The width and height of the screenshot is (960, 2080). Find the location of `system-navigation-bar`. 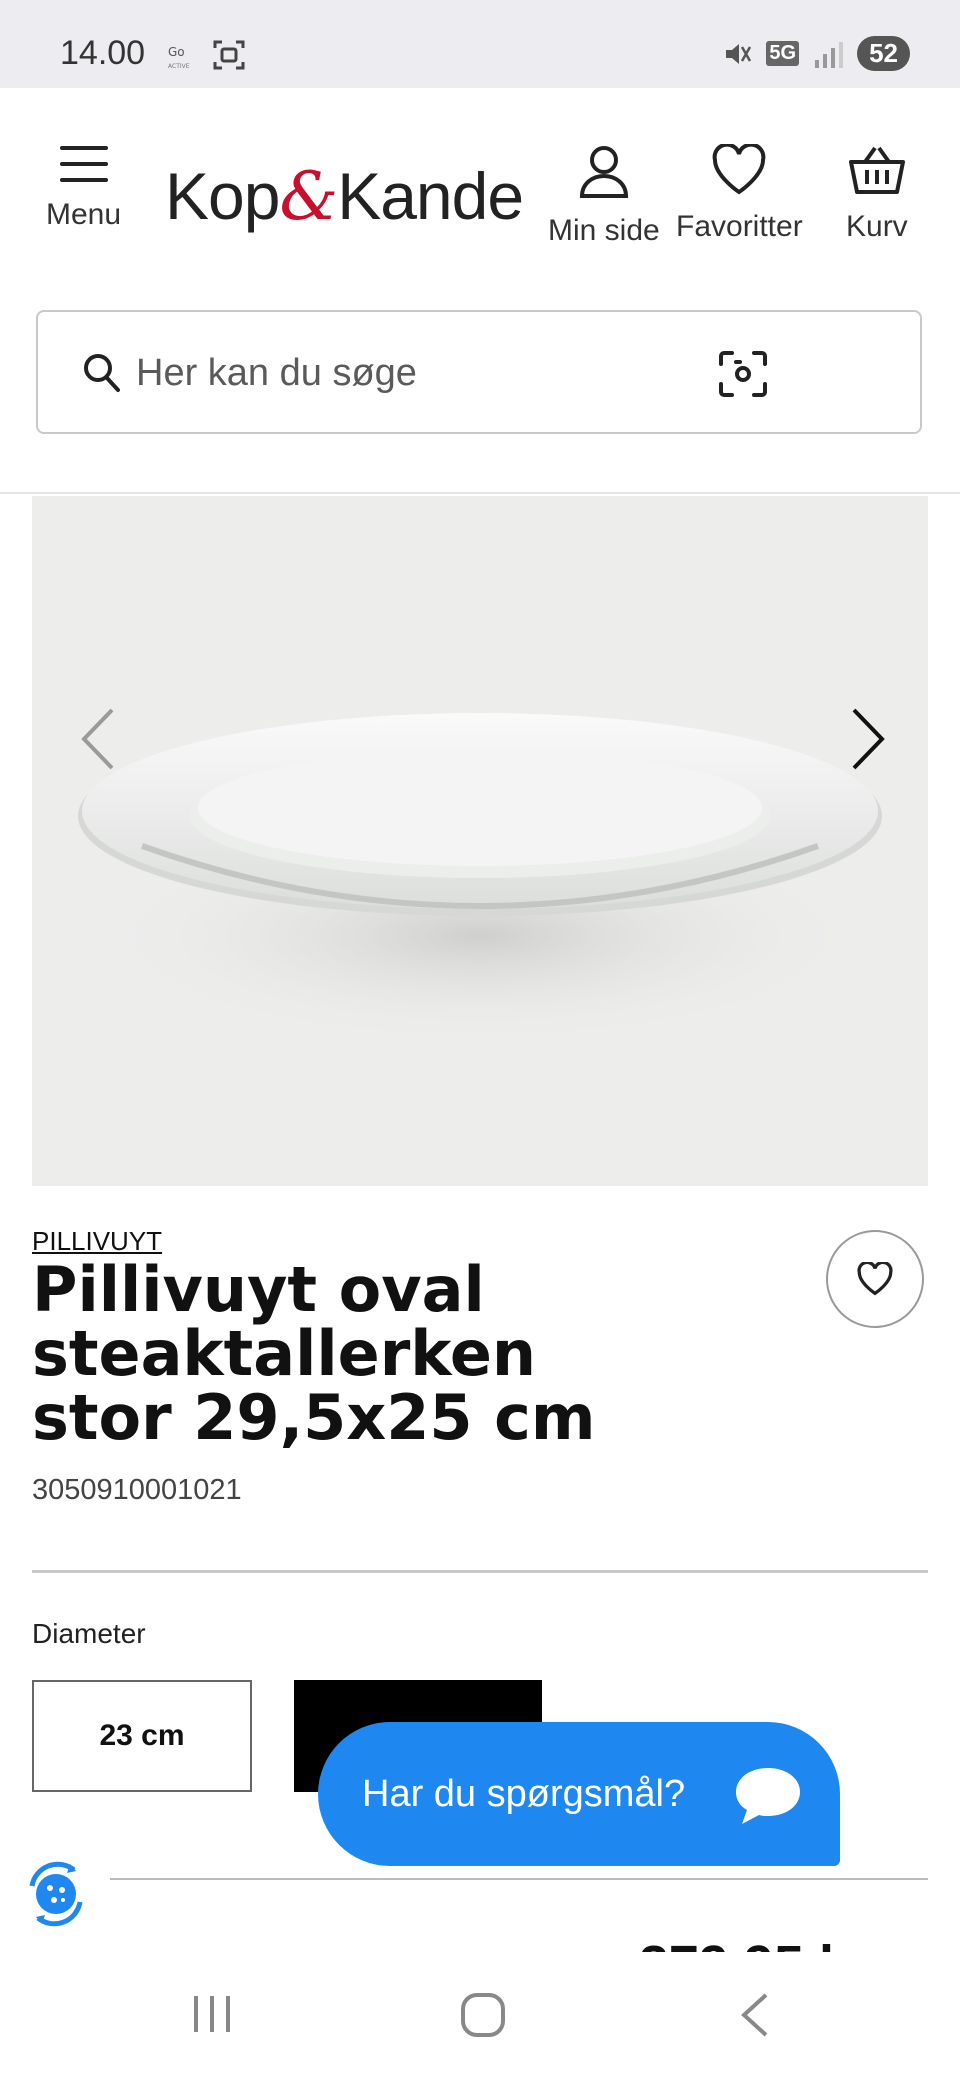

system-navigation-bar is located at coordinates (480, 2016).